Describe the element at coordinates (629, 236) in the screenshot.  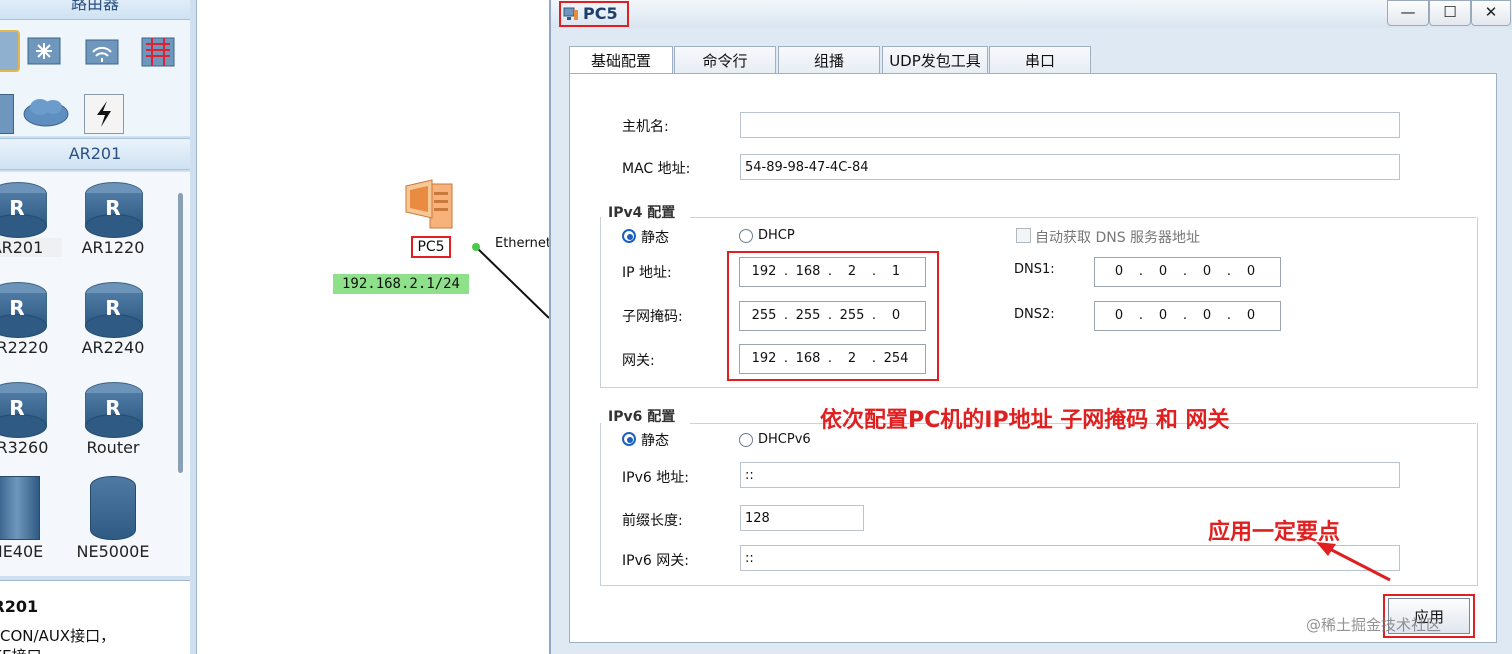
I see `ipv4-static-radio` at that location.